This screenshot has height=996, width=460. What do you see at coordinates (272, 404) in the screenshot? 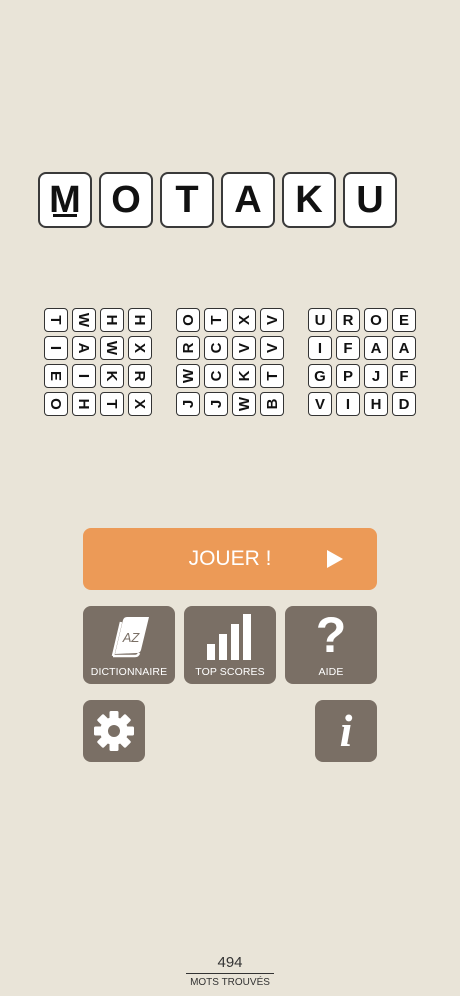
I see `grid-tile: B` at bounding box center [272, 404].